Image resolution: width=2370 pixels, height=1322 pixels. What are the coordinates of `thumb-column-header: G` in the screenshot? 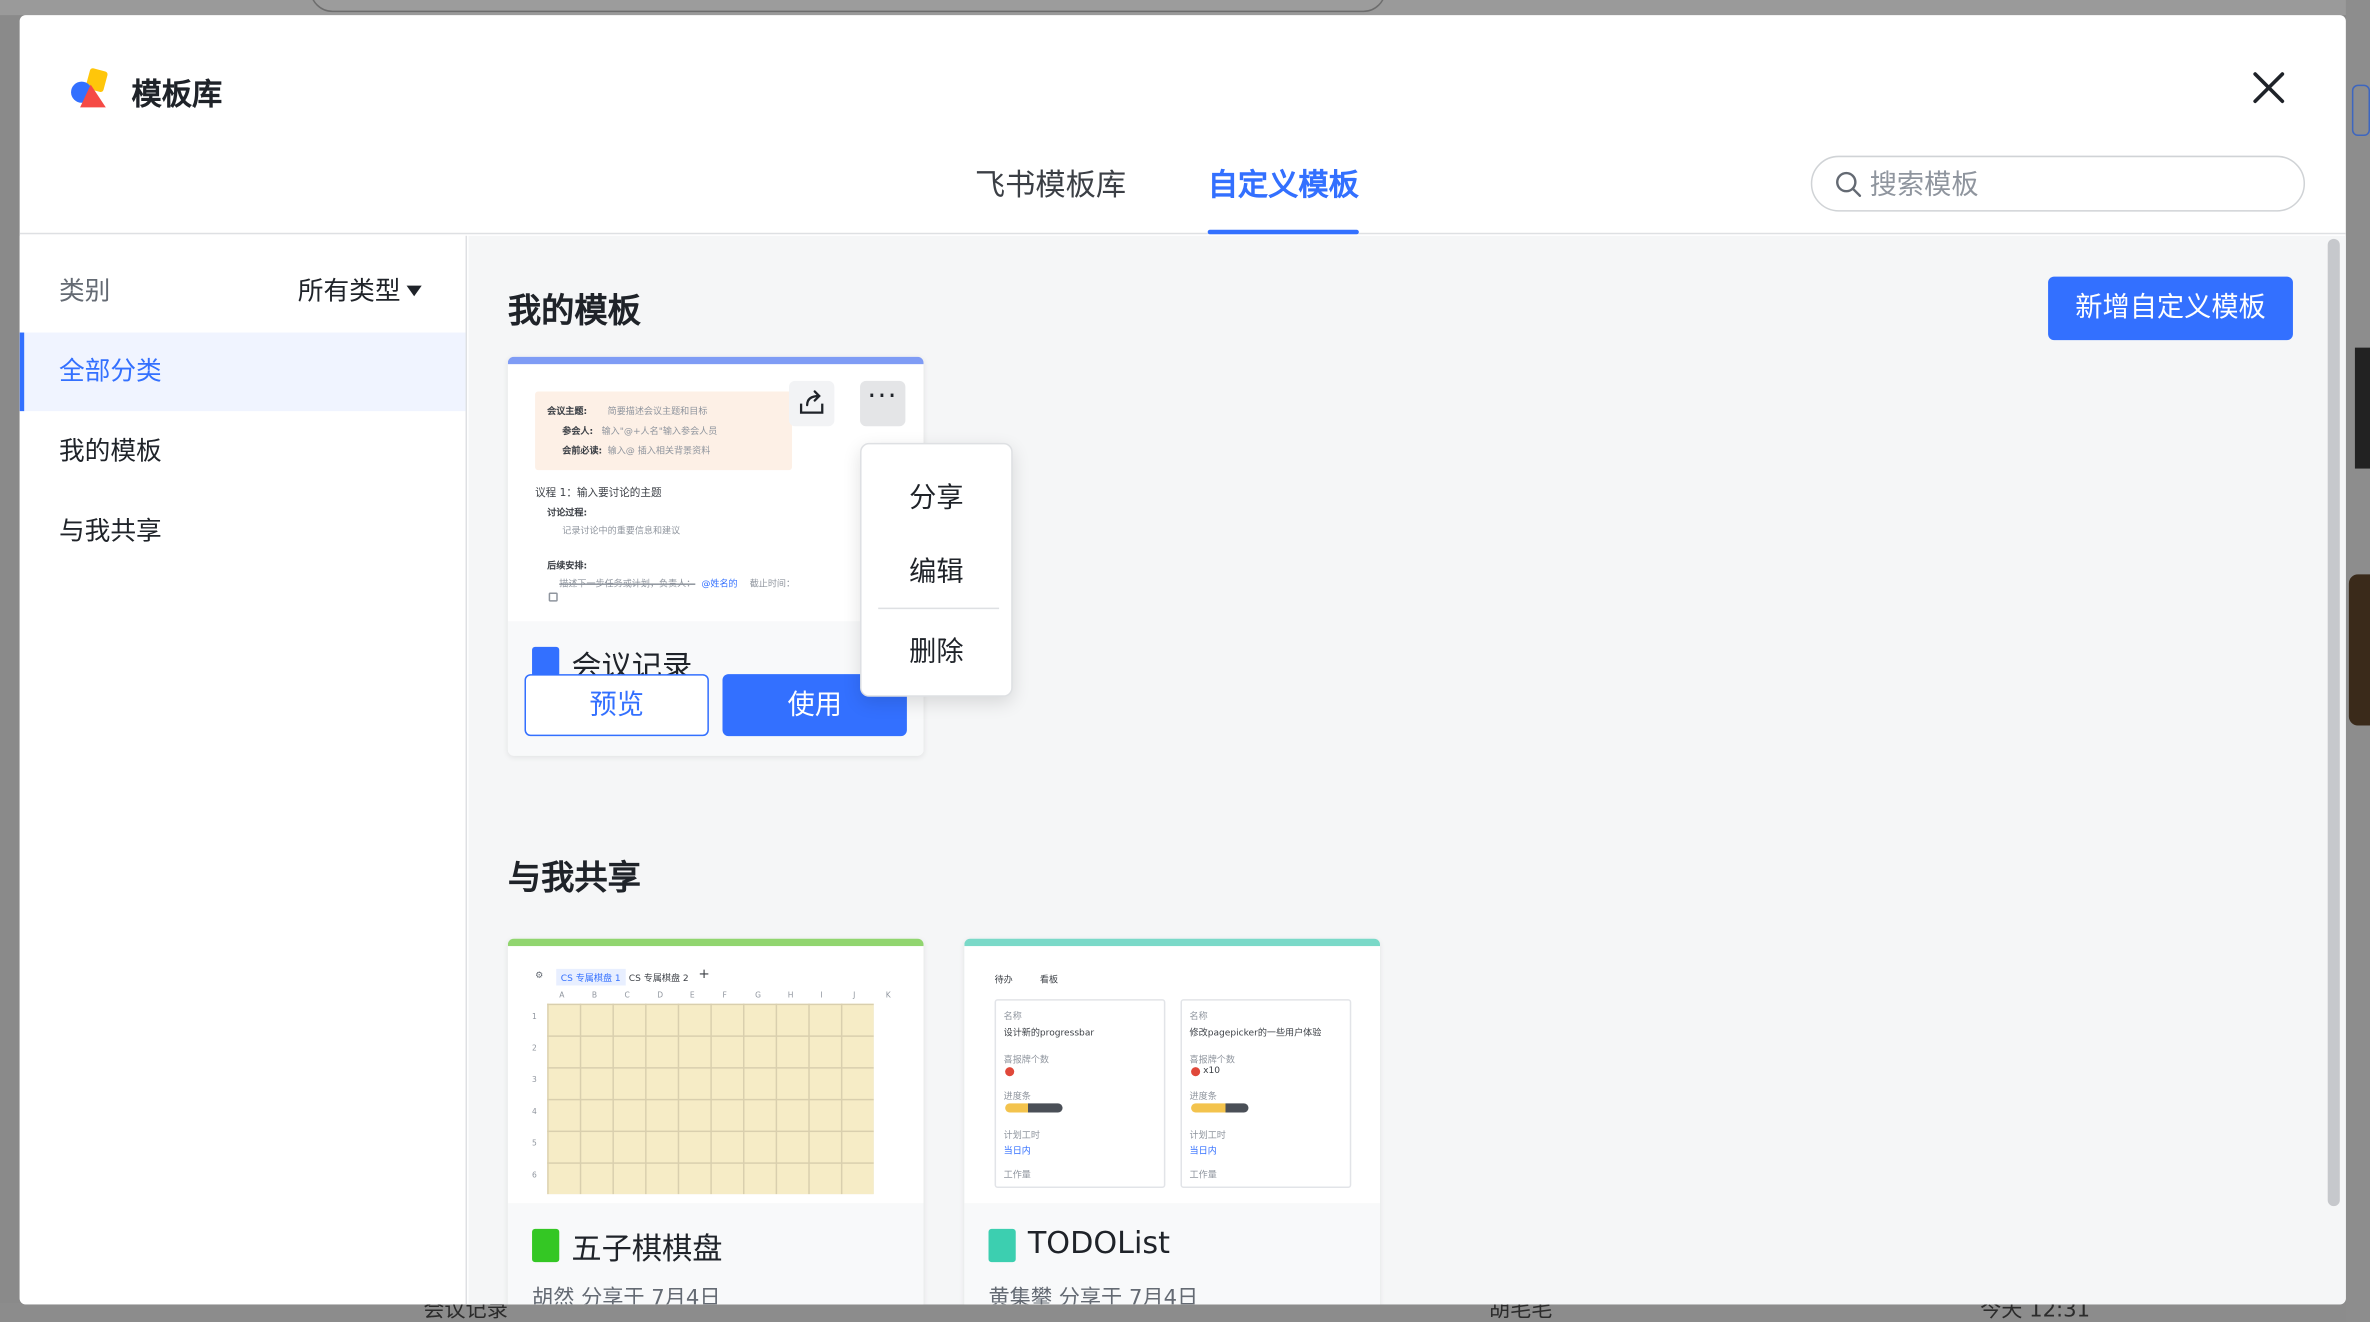 It's located at (758, 996).